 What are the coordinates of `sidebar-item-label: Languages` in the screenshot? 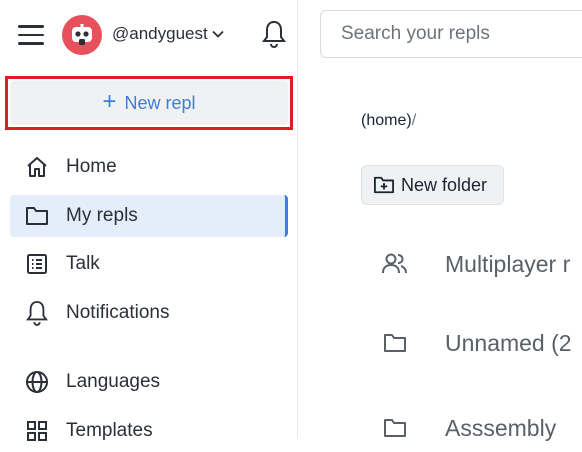 It's located at (113, 381).